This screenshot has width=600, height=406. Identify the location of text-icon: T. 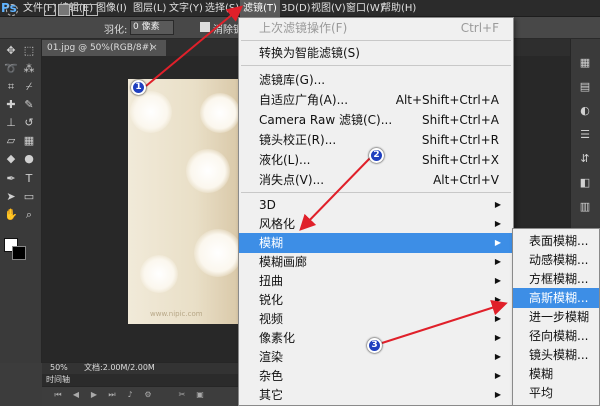
(29, 179).